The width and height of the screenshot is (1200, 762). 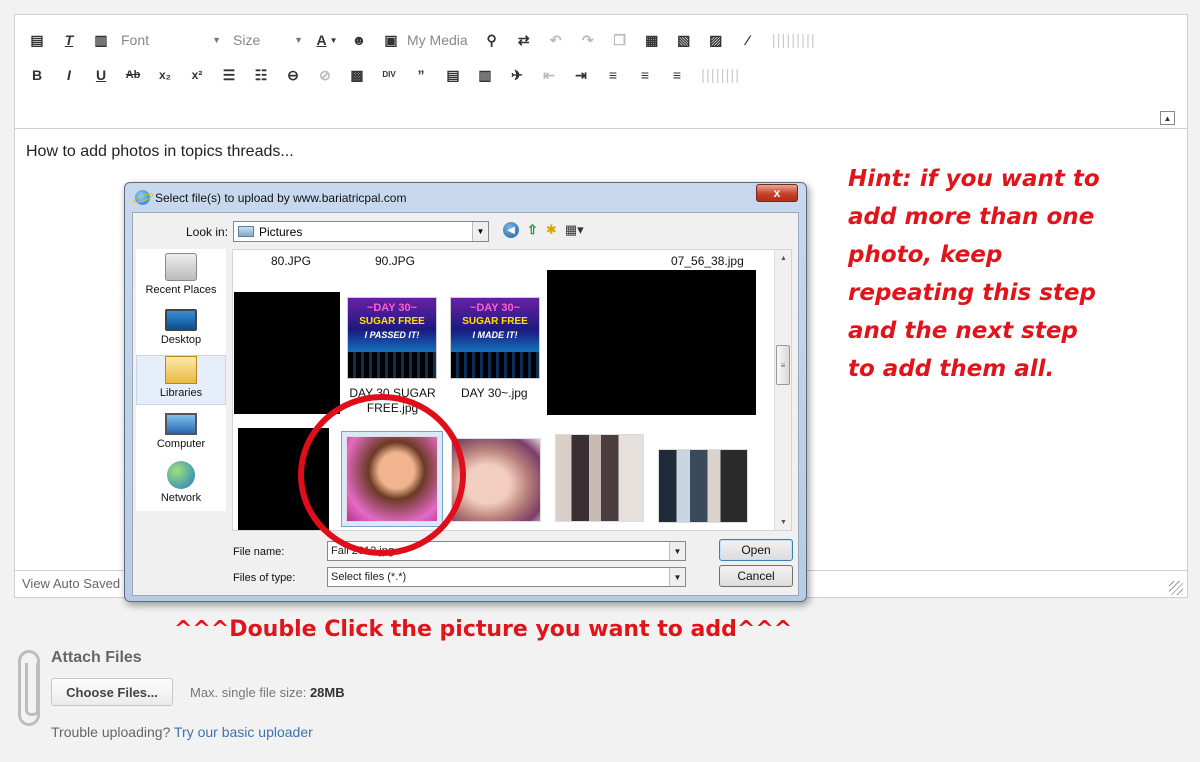 I want to click on undo-icon: ↶, so click(x=556, y=40).